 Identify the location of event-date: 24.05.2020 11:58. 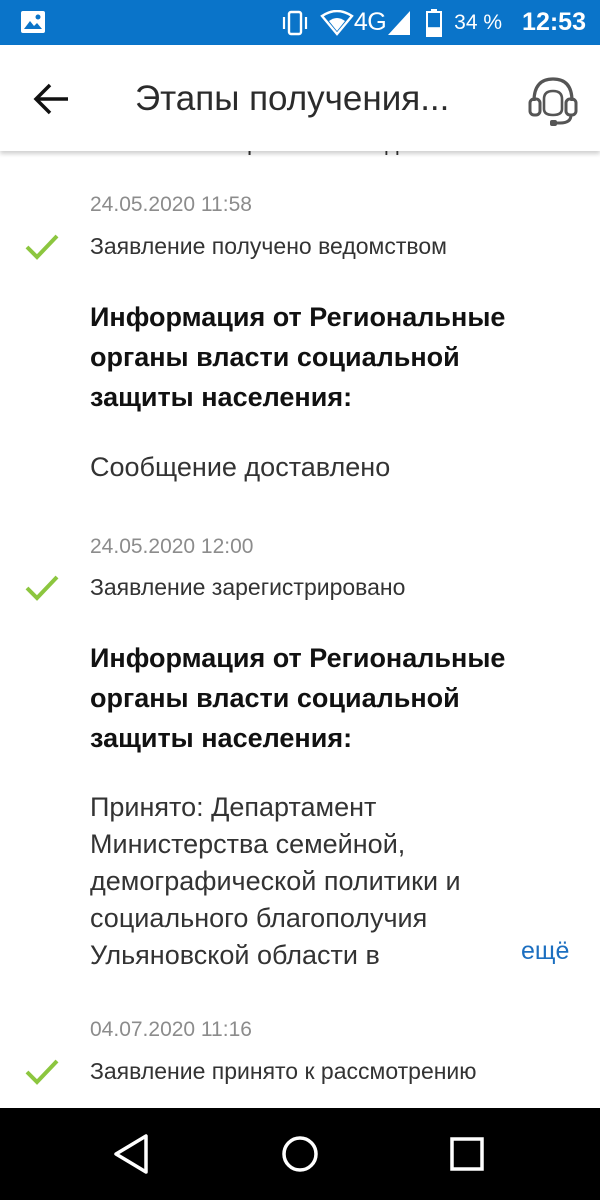
(171, 204).